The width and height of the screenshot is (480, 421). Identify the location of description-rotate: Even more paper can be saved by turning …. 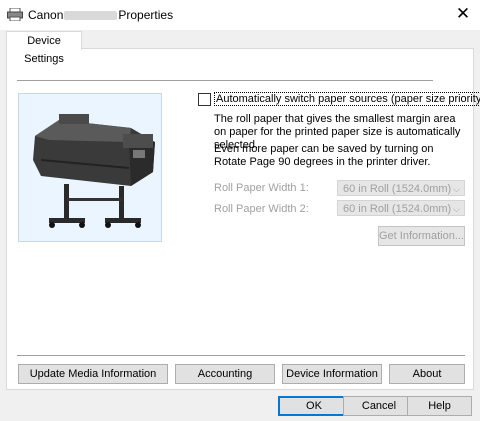
(324, 155).